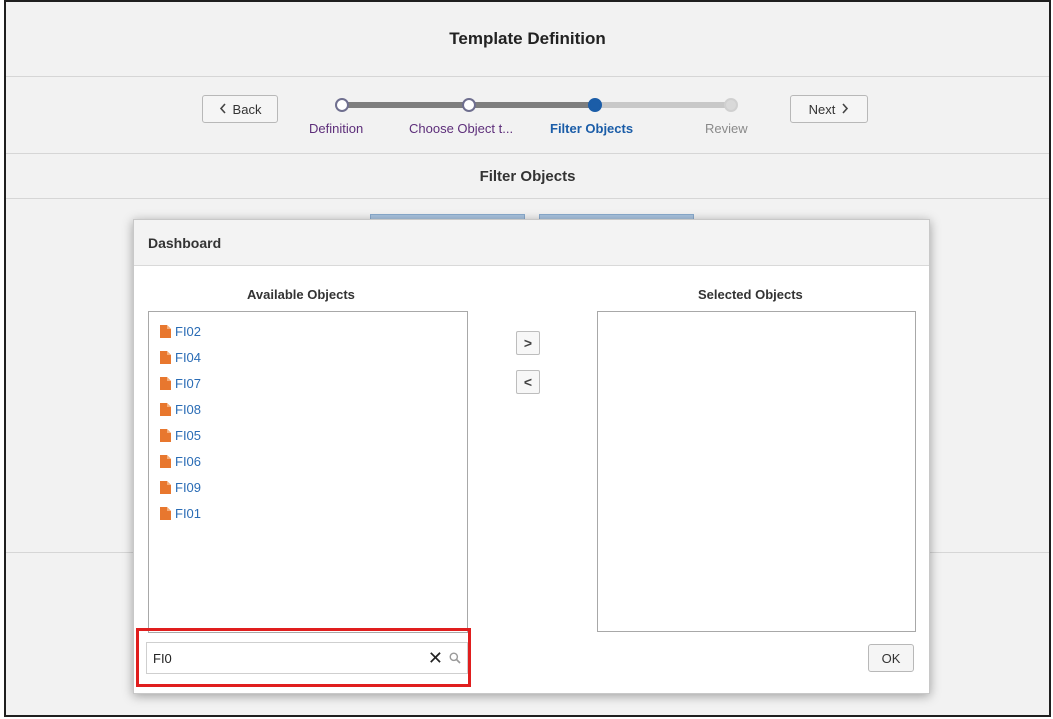 This screenshot has height=719, width=1053. I want to click on available-objects-list: FI02 FI04 FI07 FI08 FI05 FI06 FI09 FI01, so click(308, 472).